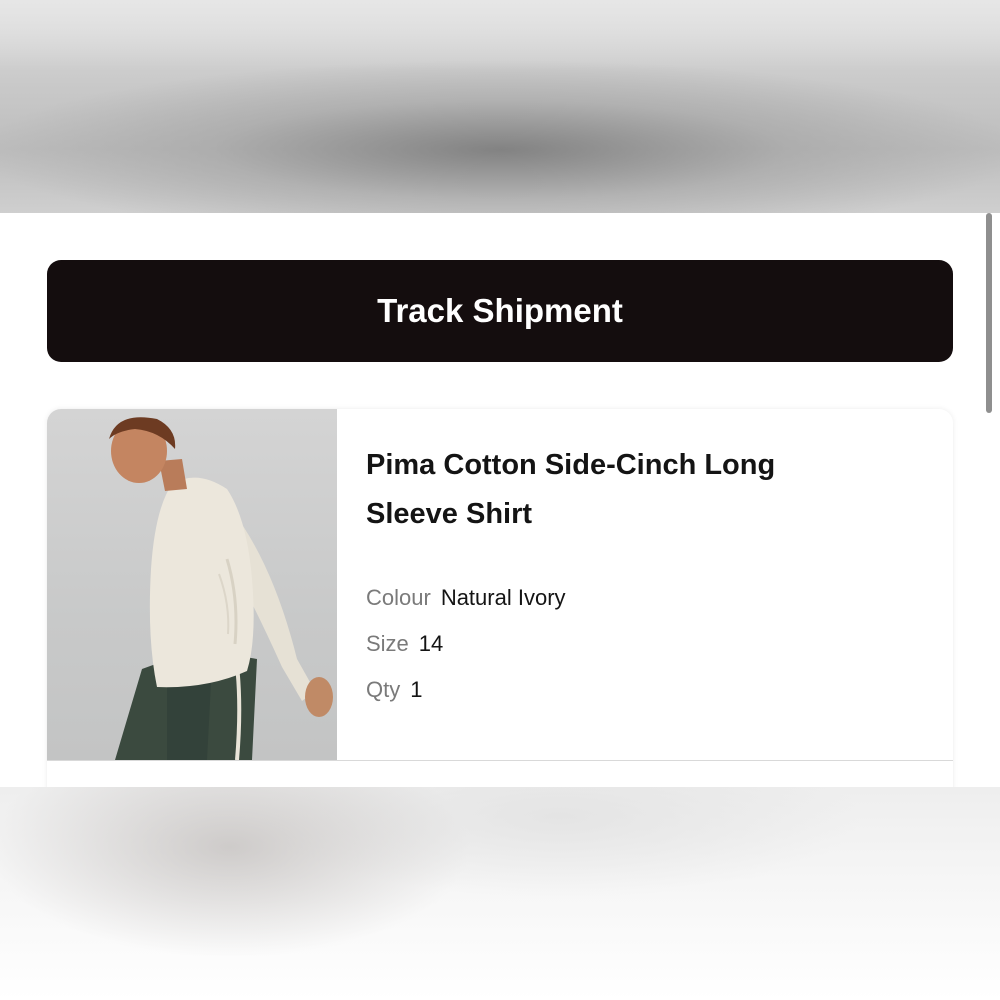 The width and height of the screenshot is (1000, 1000). I want to click on product-image, so click(192, 584).